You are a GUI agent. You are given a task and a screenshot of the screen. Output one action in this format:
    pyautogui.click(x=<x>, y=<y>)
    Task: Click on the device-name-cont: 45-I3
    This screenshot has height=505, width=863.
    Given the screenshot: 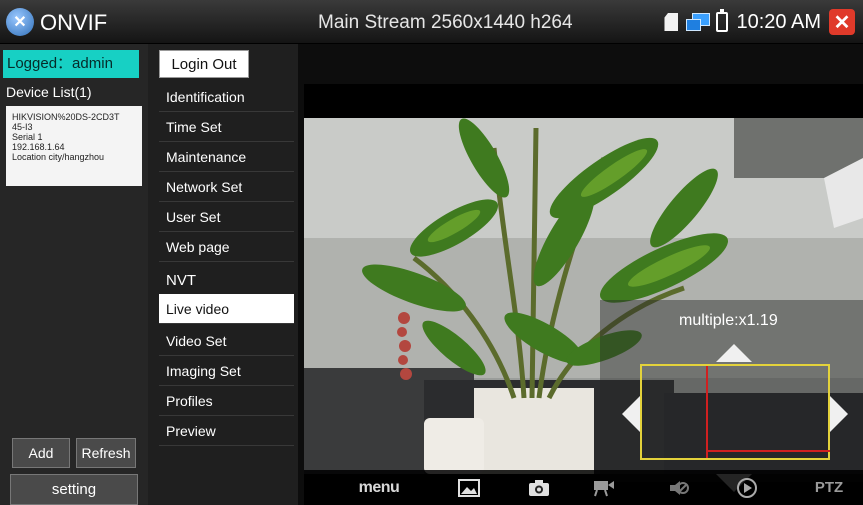 What is the action you would take?
    pyautogui.click(x=22, y=127)
    